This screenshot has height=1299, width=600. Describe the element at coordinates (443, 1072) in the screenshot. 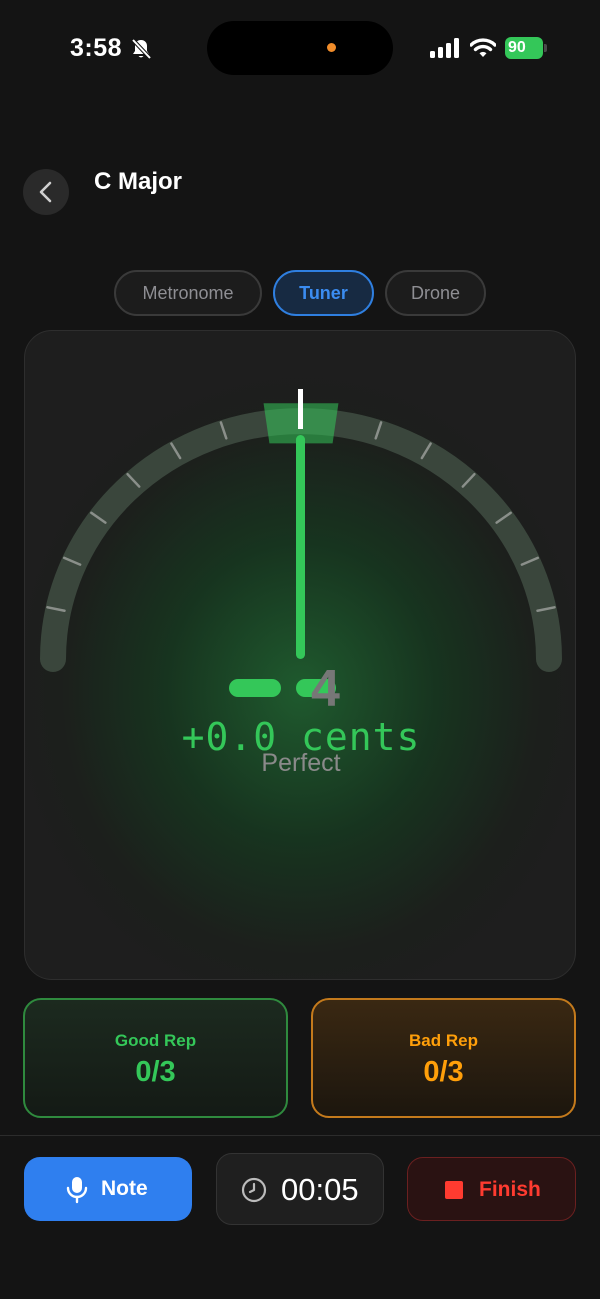

I see `bad-rep-count: 0/3` at that location.